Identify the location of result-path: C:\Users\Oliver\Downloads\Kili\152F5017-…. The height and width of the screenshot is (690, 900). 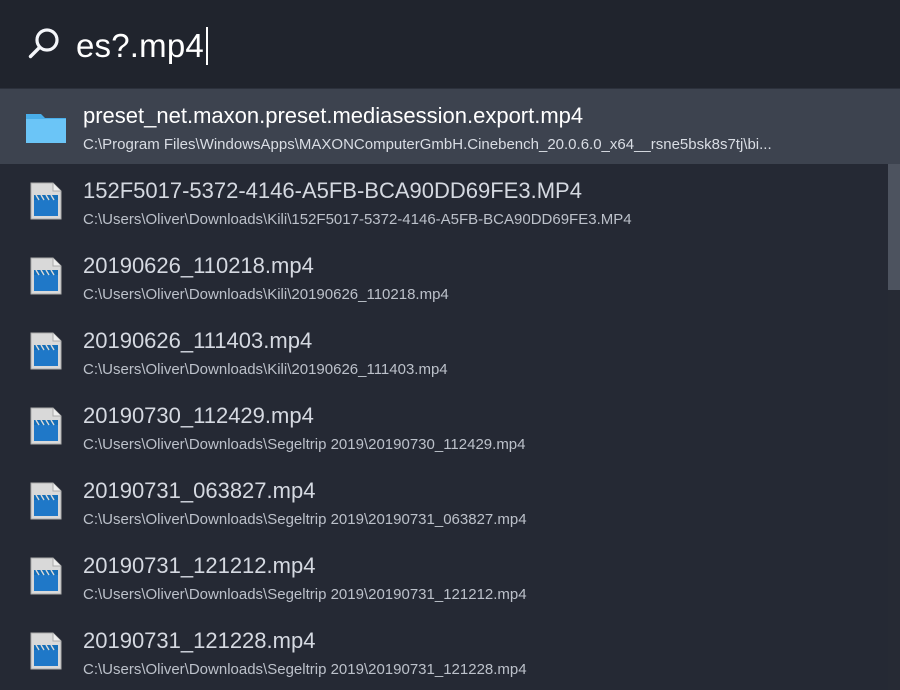
(357, 219).